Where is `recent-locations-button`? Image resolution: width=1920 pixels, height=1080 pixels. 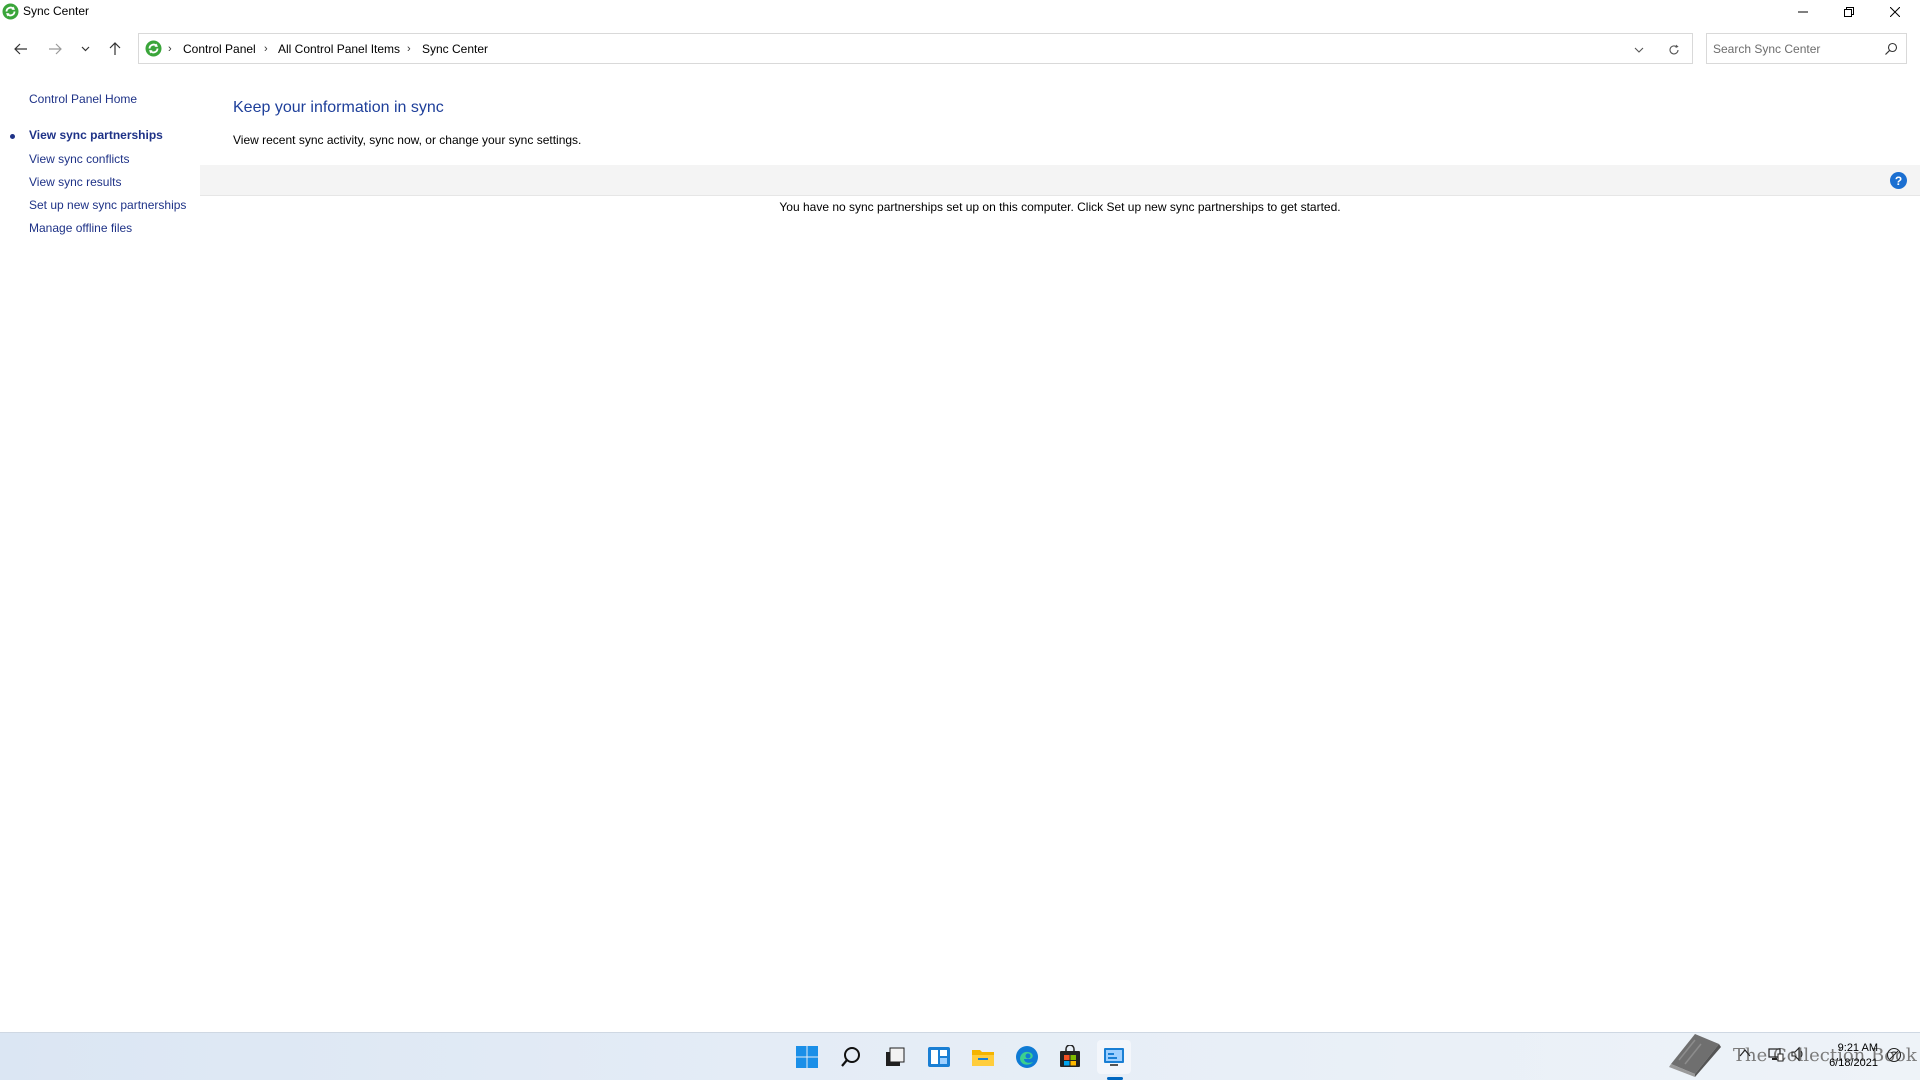 recent-locations-button is located at coordinates (85, 49).